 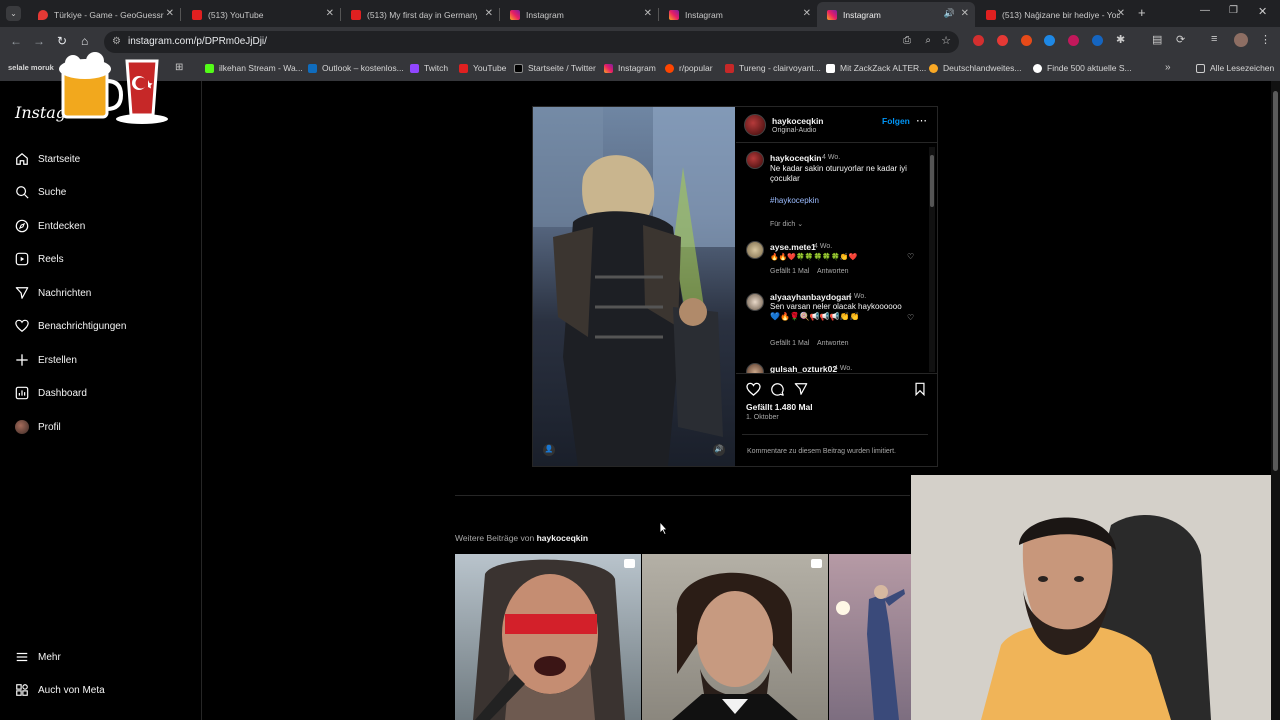 I want to click on apps-grid-icon: ⊞, so click(x=179, y=67).